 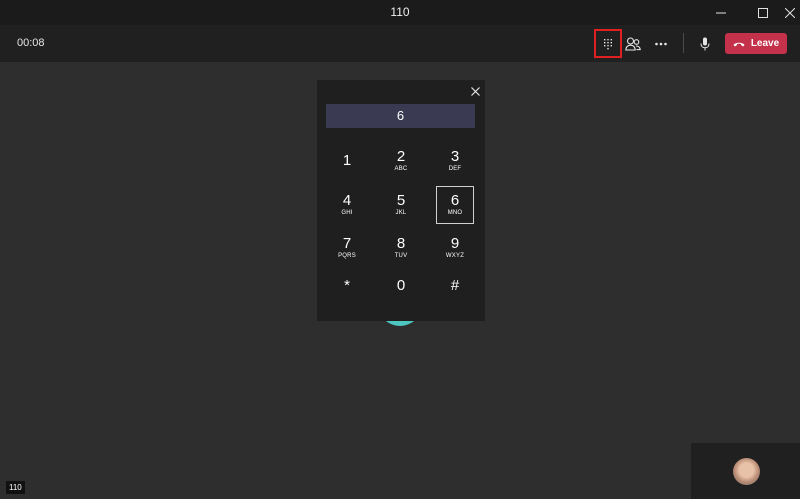 I want to click on maximize-icon, so click(x=763, y=12).